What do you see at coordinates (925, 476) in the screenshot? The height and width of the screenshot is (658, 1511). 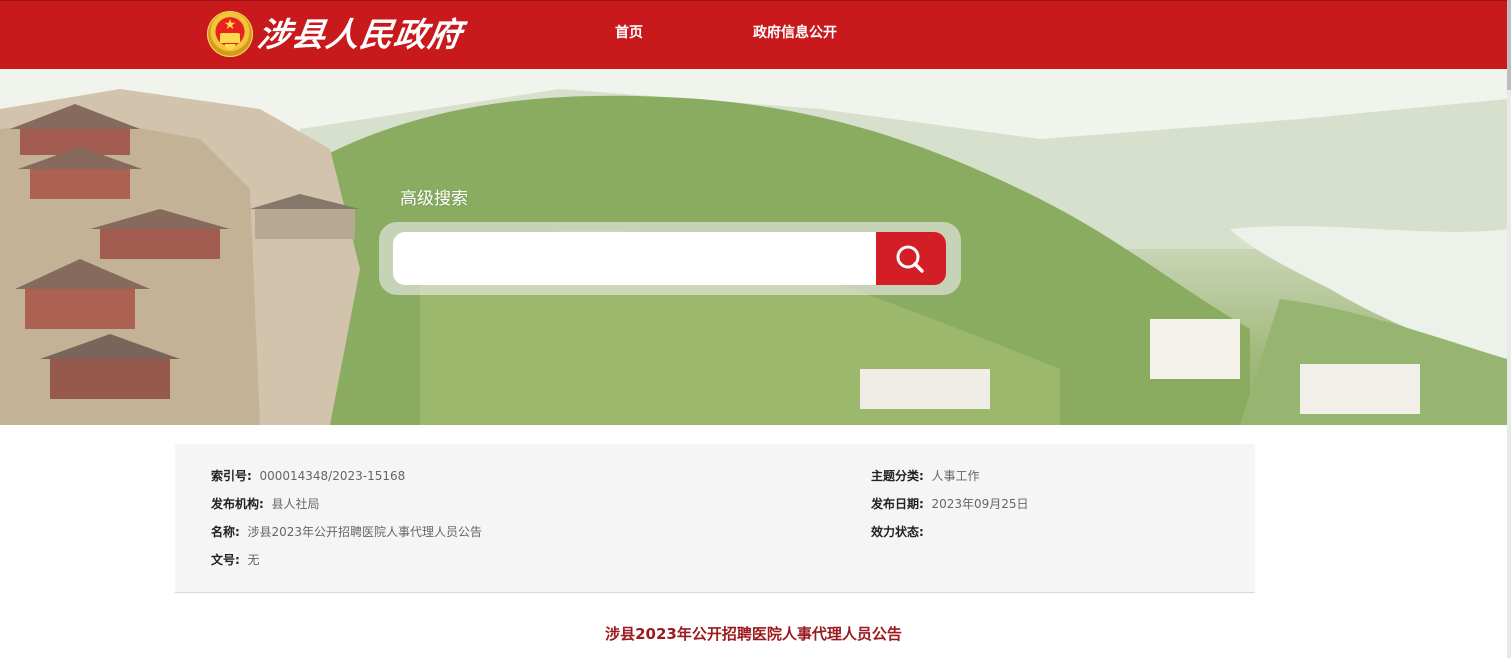 I see `meta-topic: 主题分类: 人事工作` at bounding box center [925, 476].